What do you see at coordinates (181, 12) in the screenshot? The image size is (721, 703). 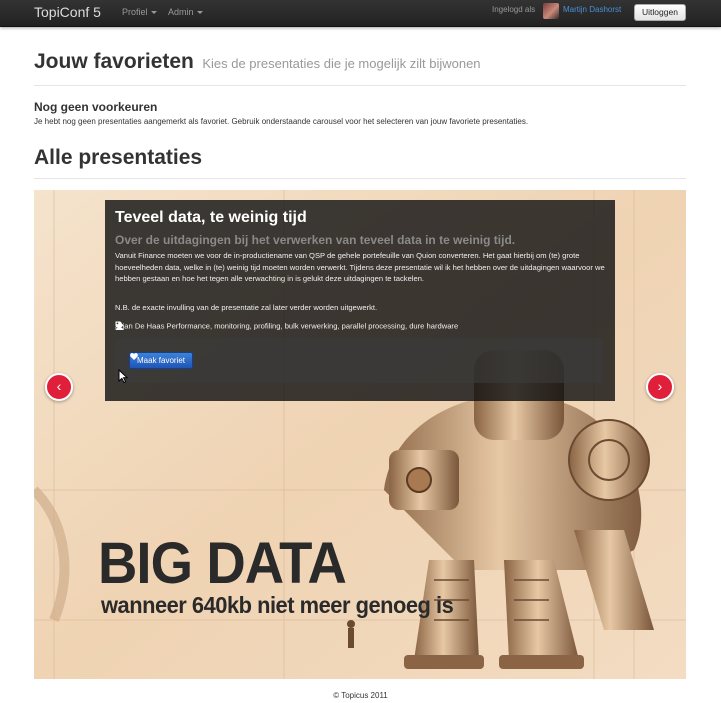 I see `menu-admin-label: Admin` at bounding box center [181, 12].